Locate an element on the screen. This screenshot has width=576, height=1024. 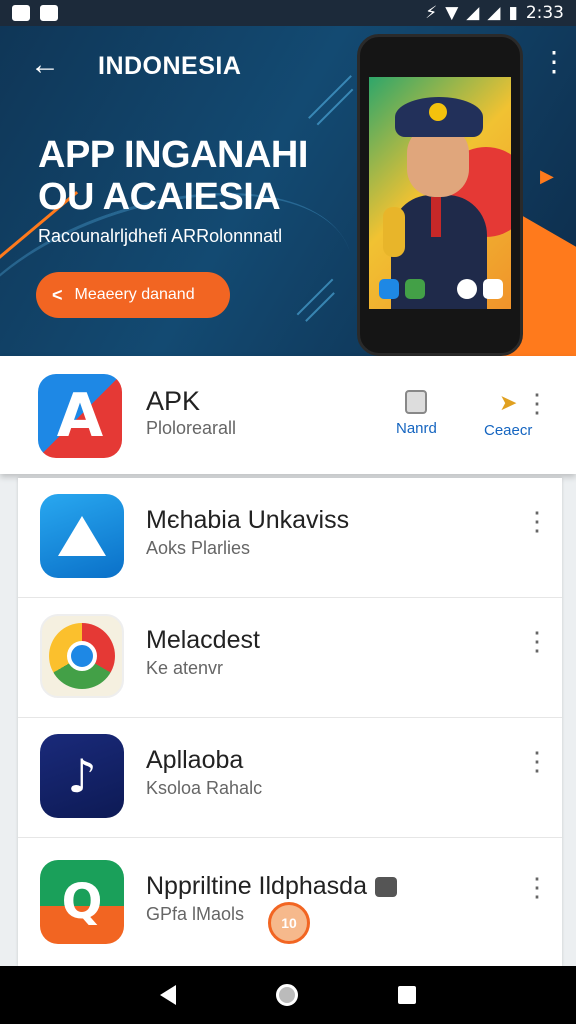
messages-app-icon is located at coordinates (415, 289).